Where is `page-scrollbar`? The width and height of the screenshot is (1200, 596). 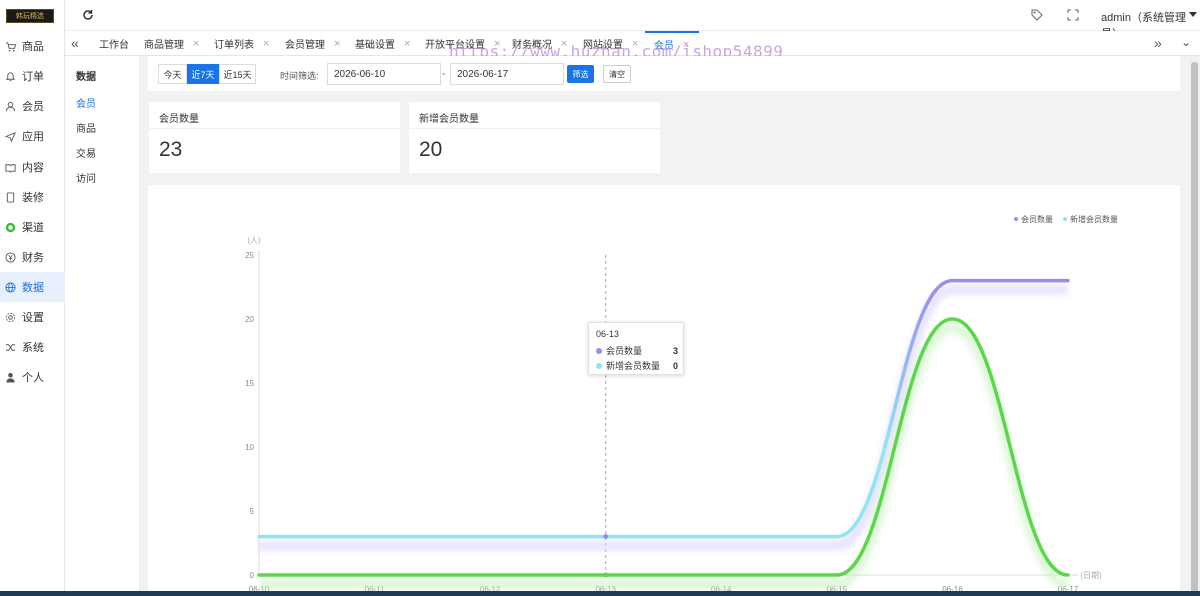
page-scrollbar is located at coordinates (1194, 326).